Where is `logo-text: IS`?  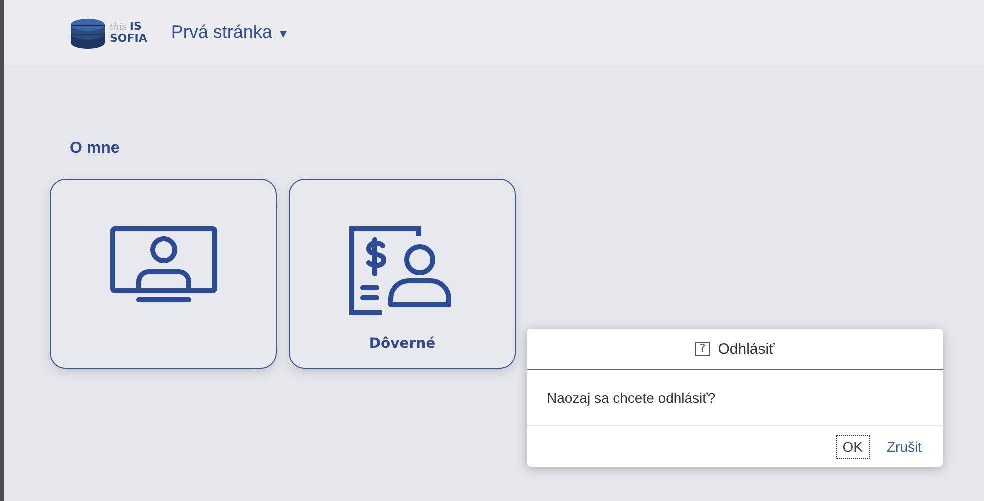
logo-text: IS is located at coordinates (136, 26).